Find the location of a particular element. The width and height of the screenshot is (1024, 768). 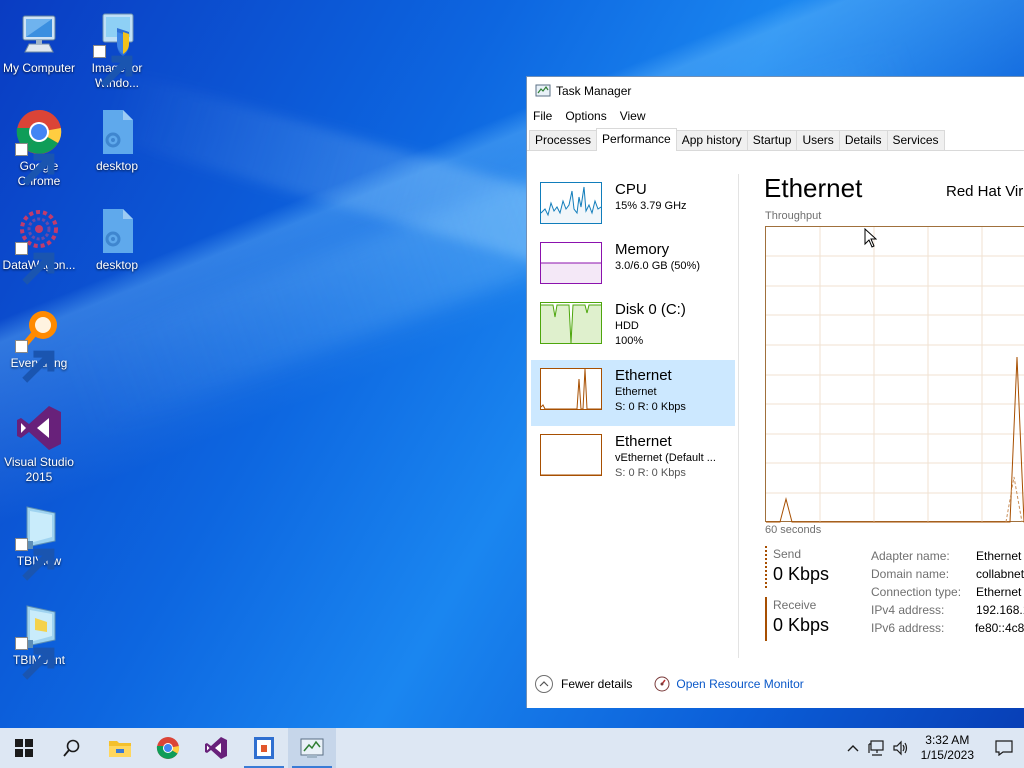

desktop-icon-everything: Everything is located at coordinates (39, 344).